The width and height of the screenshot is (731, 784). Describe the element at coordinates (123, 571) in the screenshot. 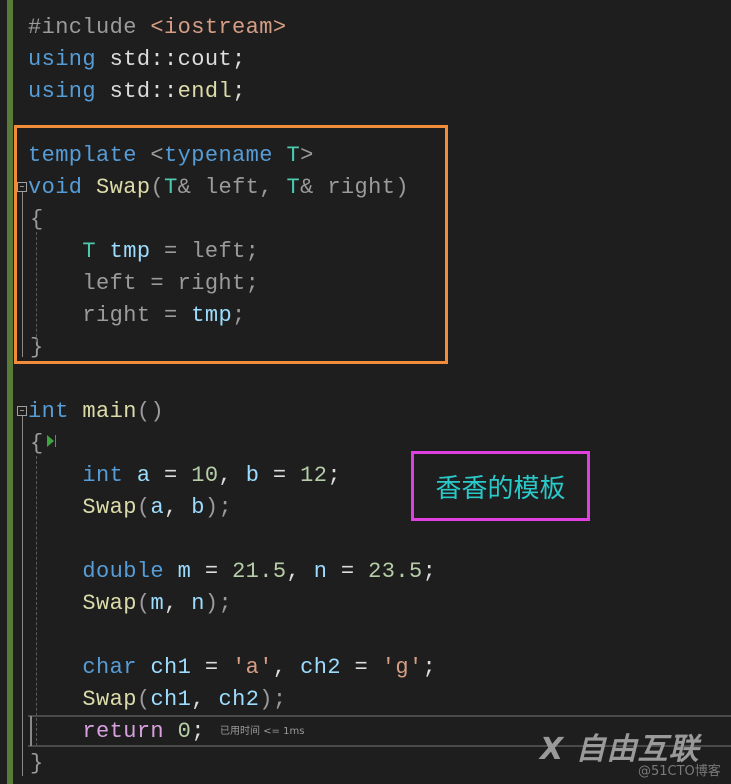

I see `code-token: double` at that location.